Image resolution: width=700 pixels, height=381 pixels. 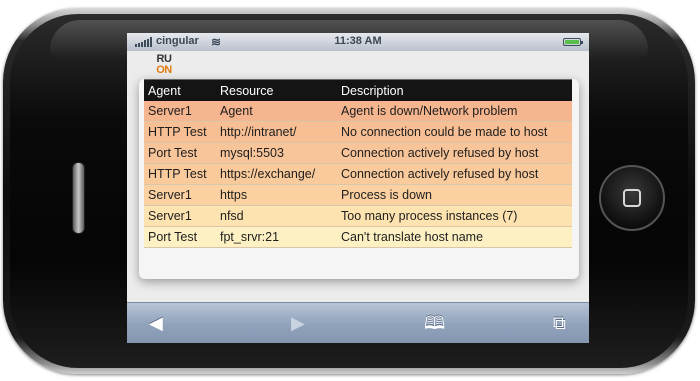 I want to click on home-button, so click(x=632, y=198).